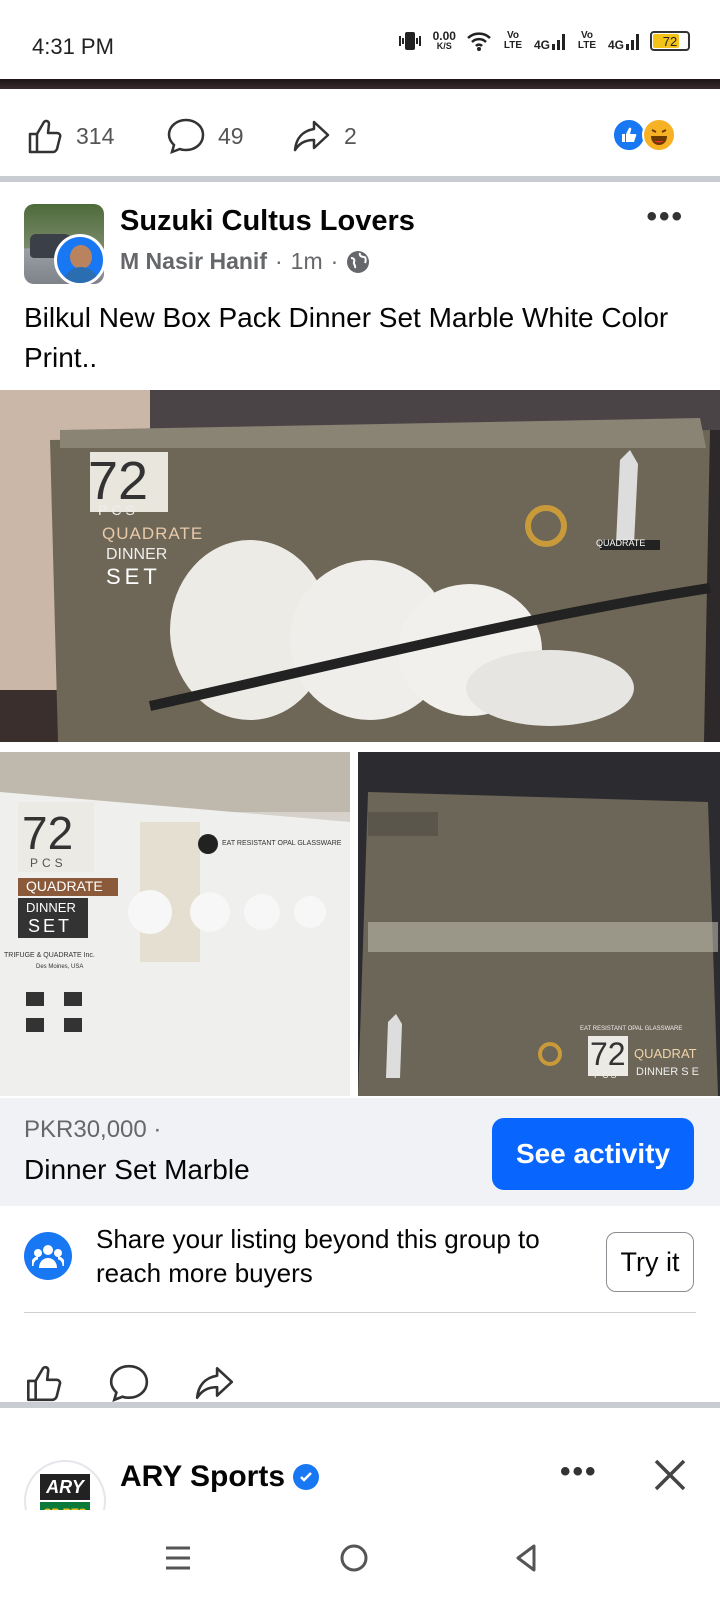  I want to click on previous-post-image-edge, so click(360, 84).